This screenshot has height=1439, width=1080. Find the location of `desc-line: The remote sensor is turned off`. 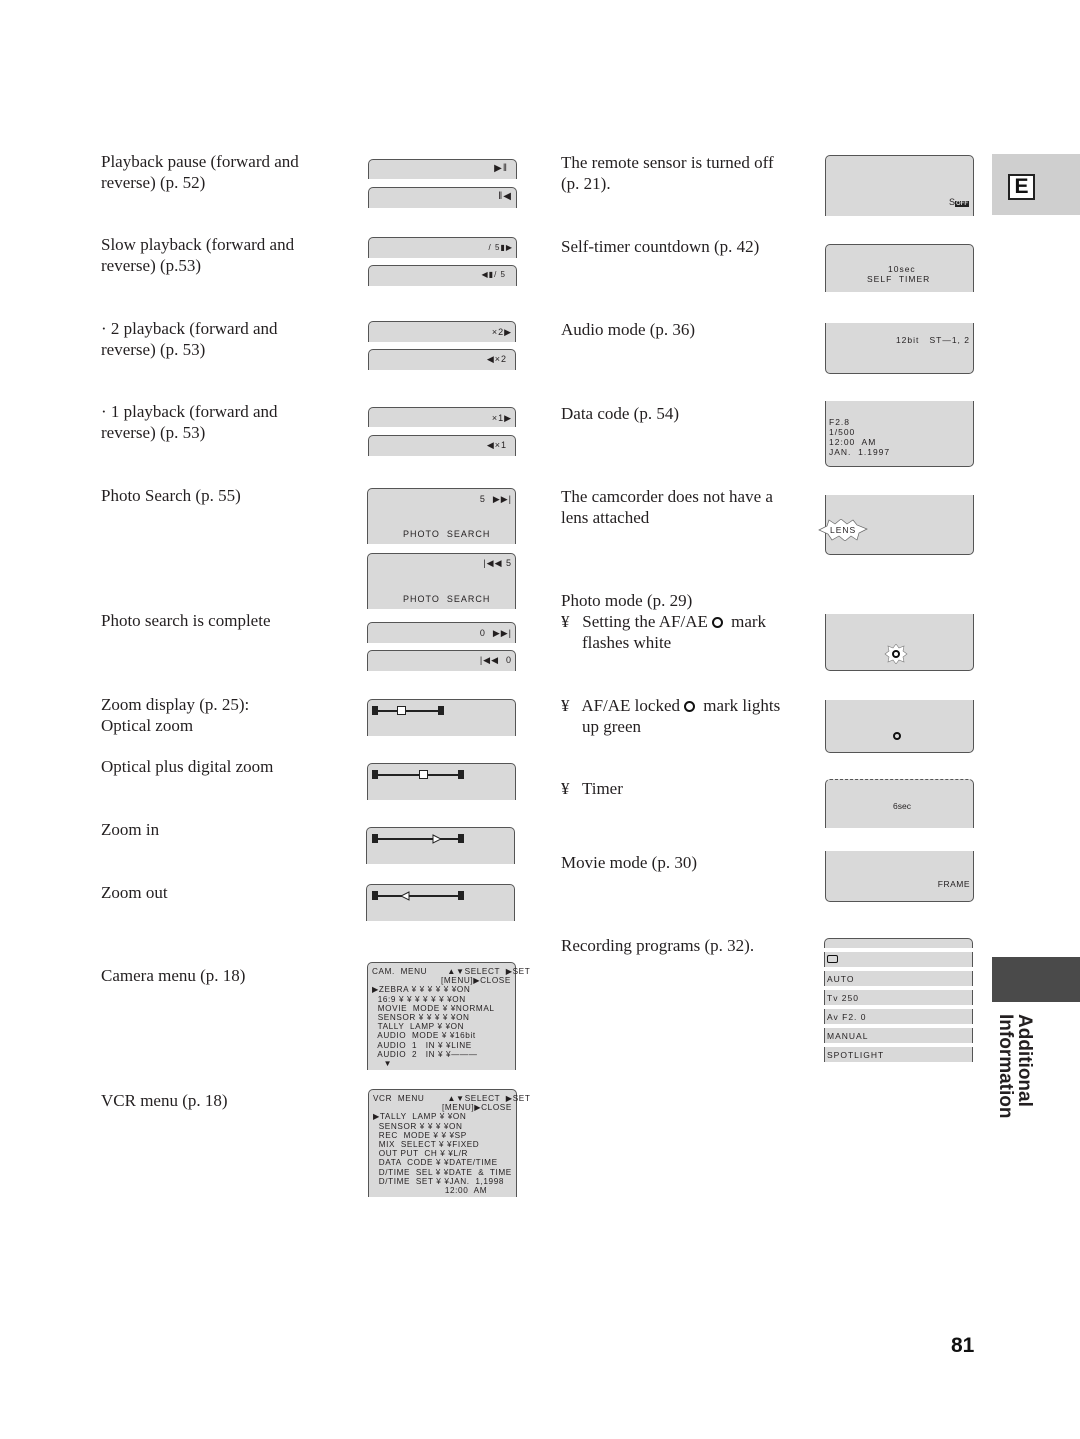

desc-line: The remote sensor is turned off is located at coordinates (667, 162).